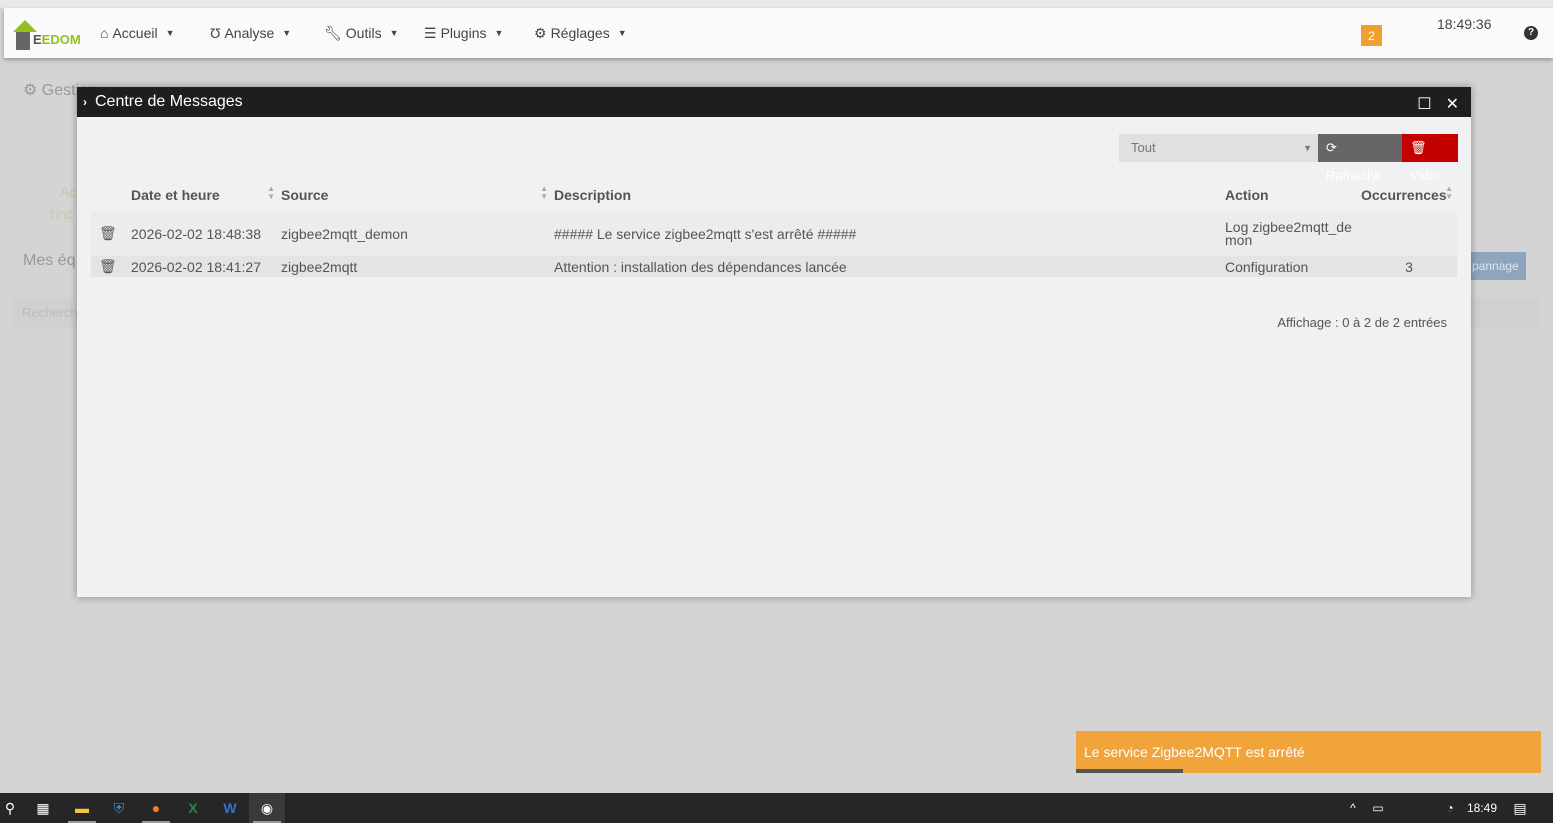 This screenshot has height=823, width=1553. What do you see at coordinates (1291, 233) in the screenshot?
I see `cell-action-link: Log zigbee2mqtt_demon` at bounding box center [1291, 233].